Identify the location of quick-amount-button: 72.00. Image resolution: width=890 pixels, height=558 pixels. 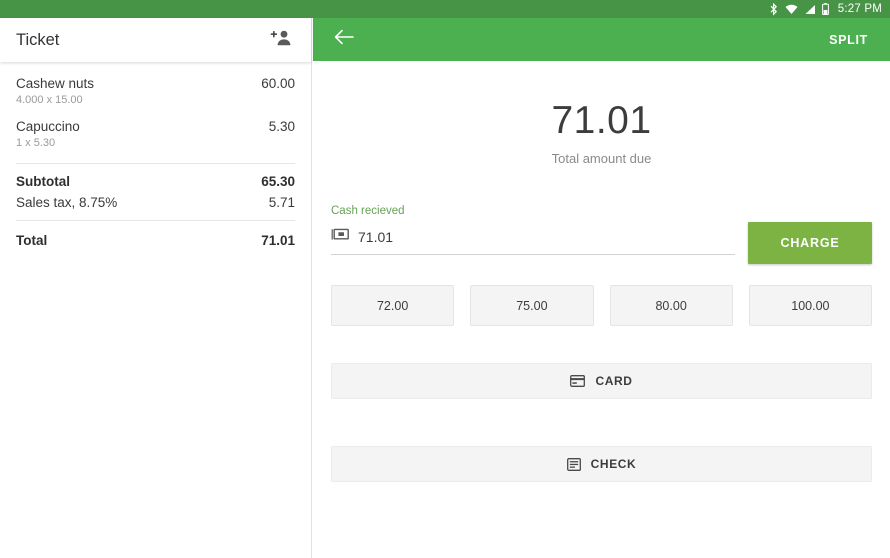
(393, 305).